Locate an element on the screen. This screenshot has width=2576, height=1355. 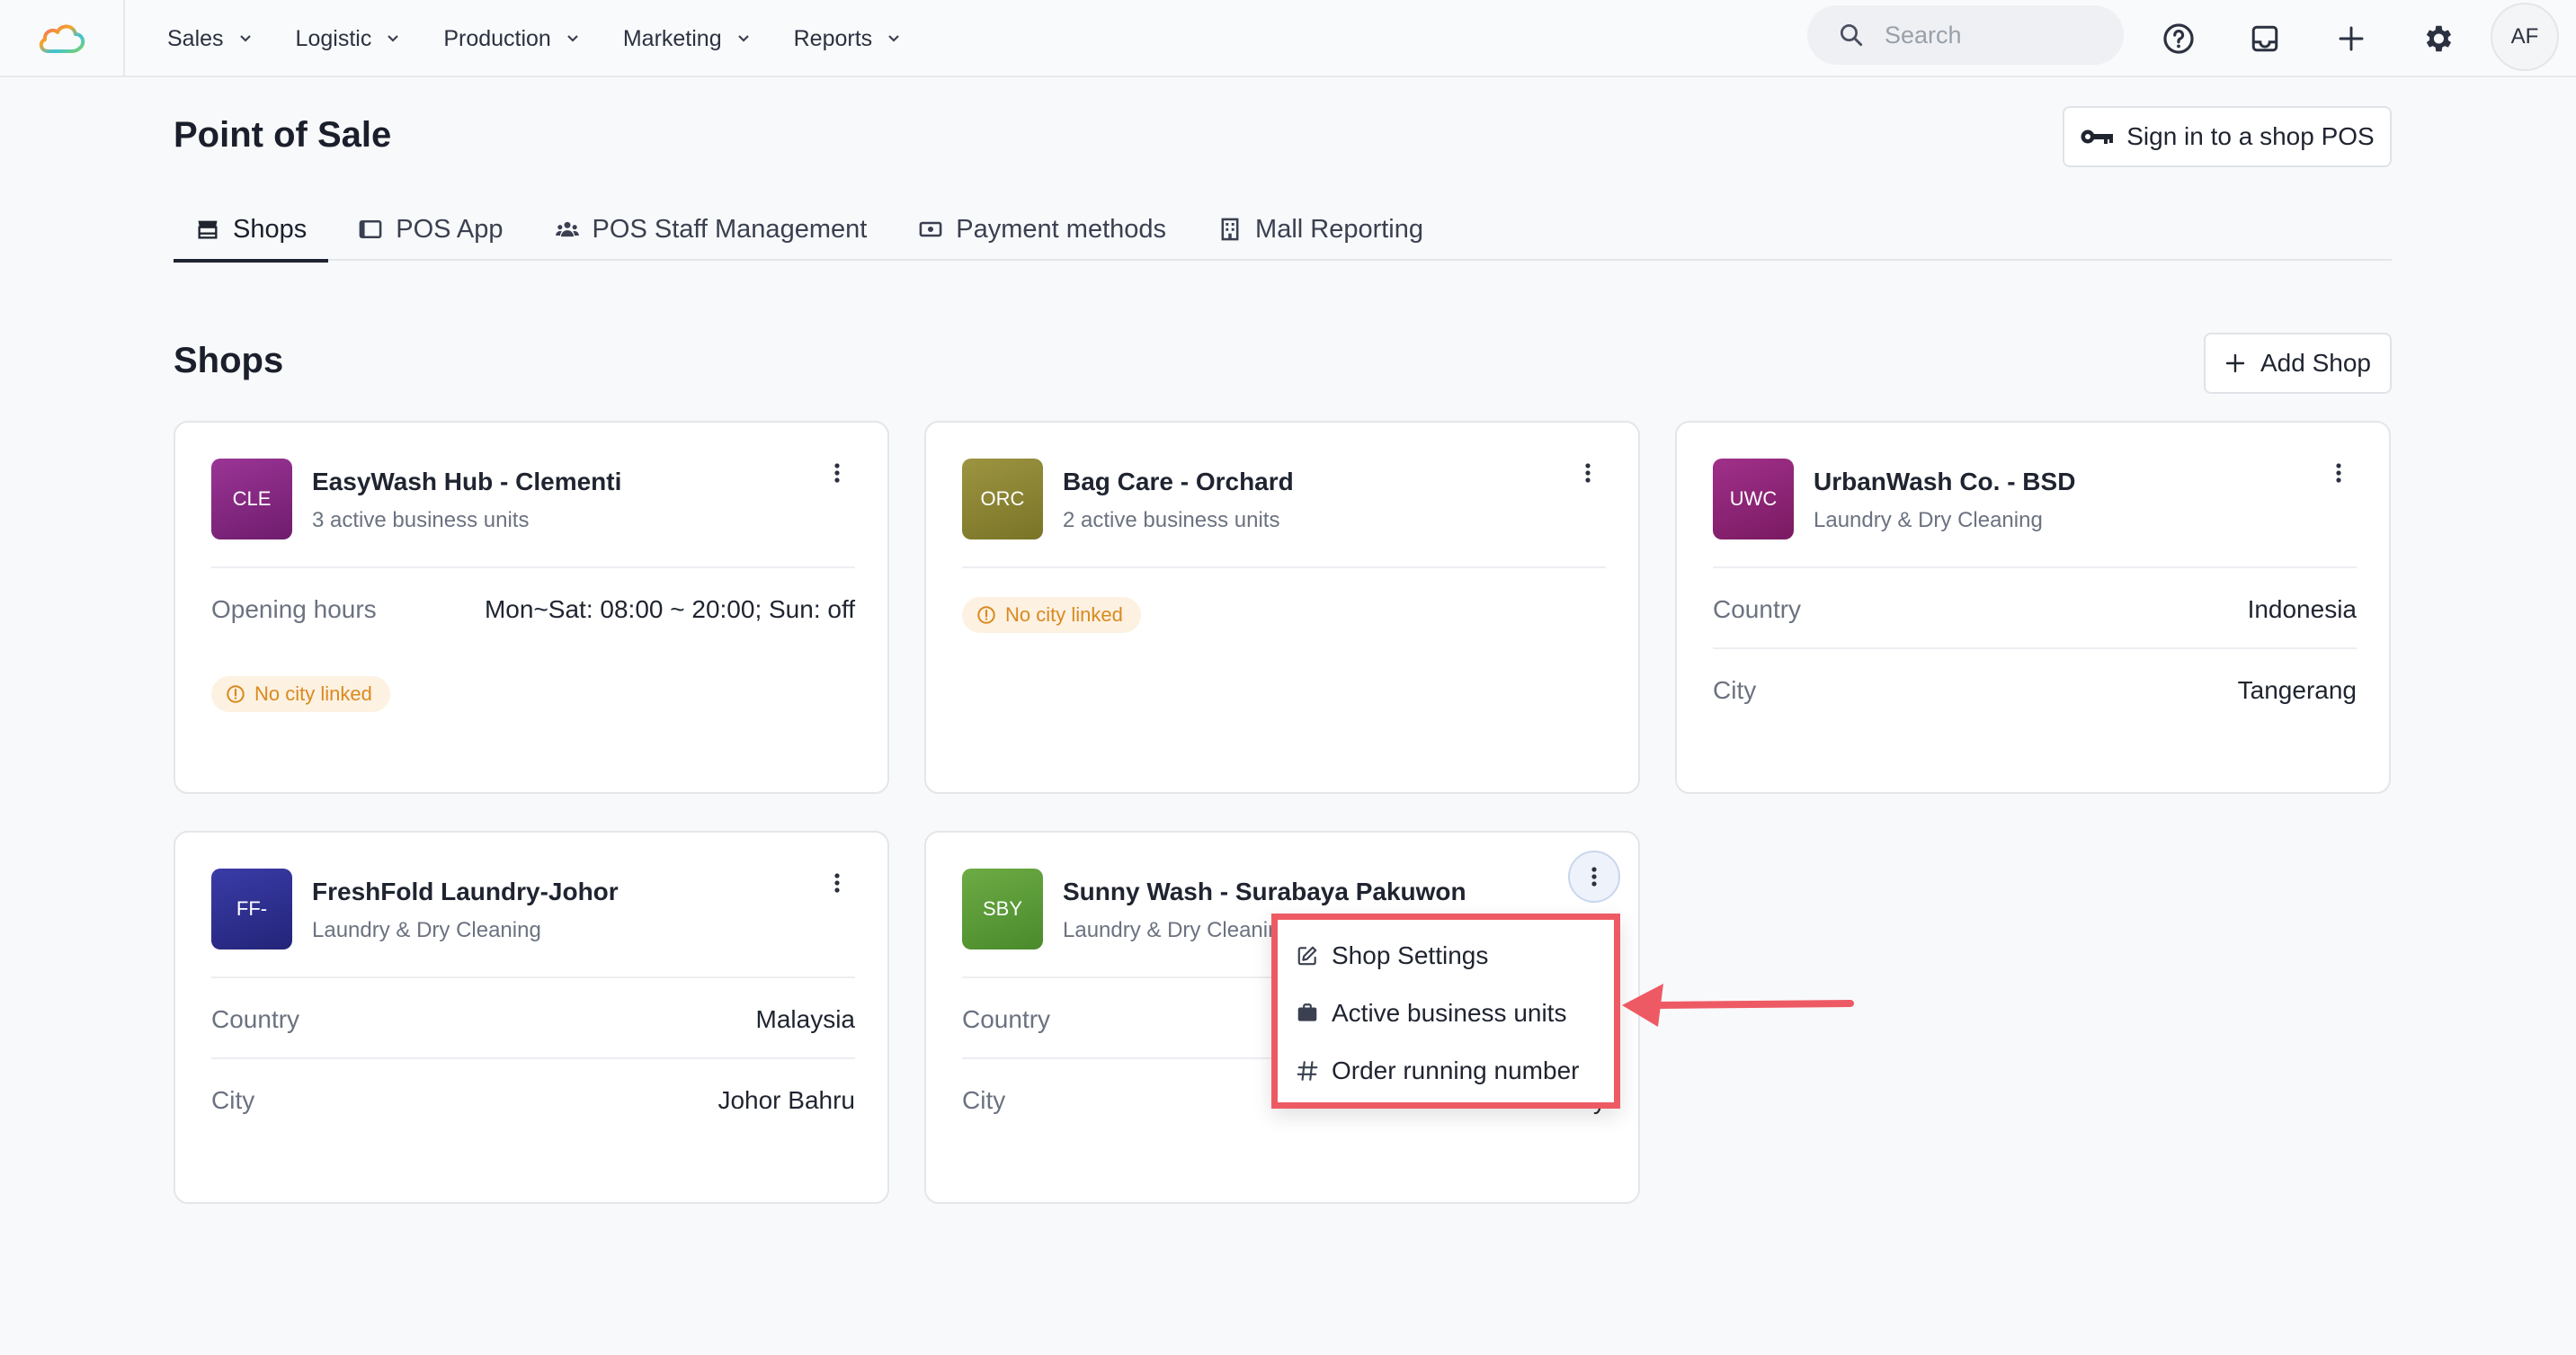
nav-logistic-label: Logistic is located at coordinates (334, 38).